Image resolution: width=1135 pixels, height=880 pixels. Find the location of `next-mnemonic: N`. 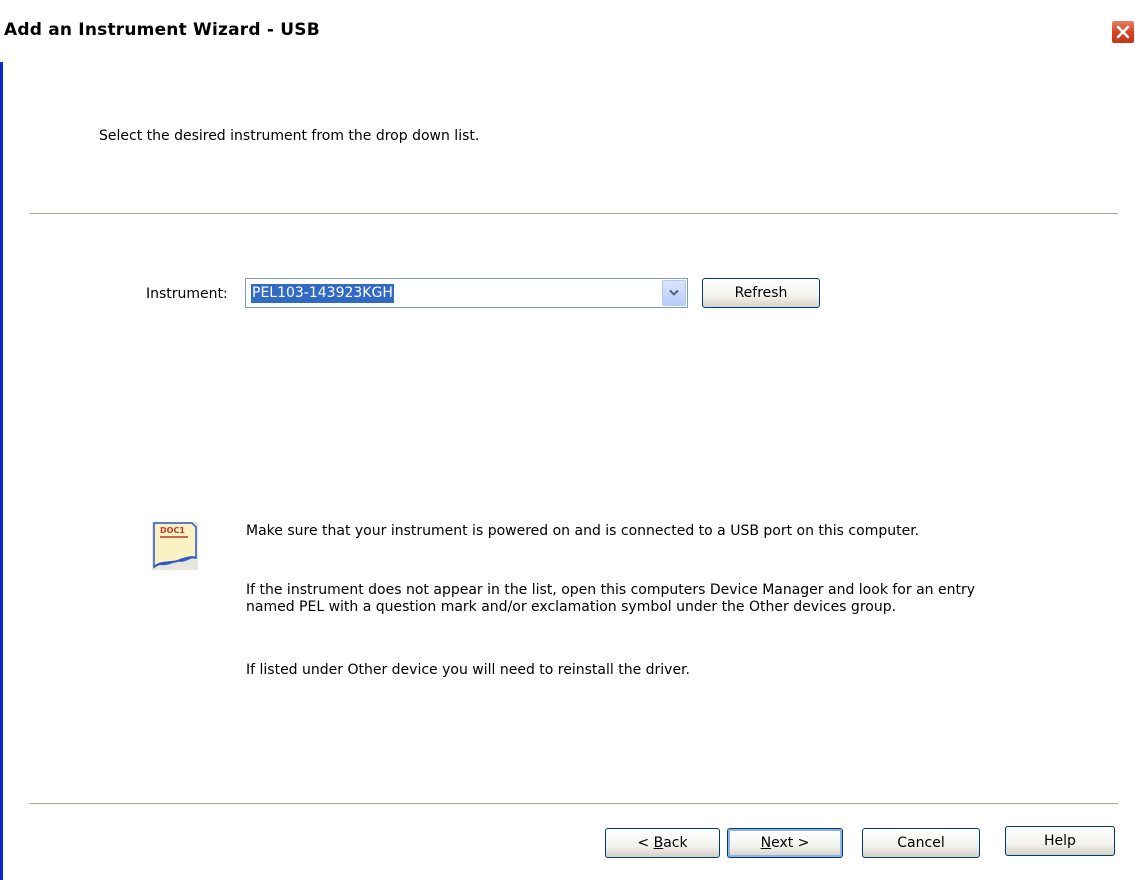

next-mnemonic: N is located at coordinates (766, 843).